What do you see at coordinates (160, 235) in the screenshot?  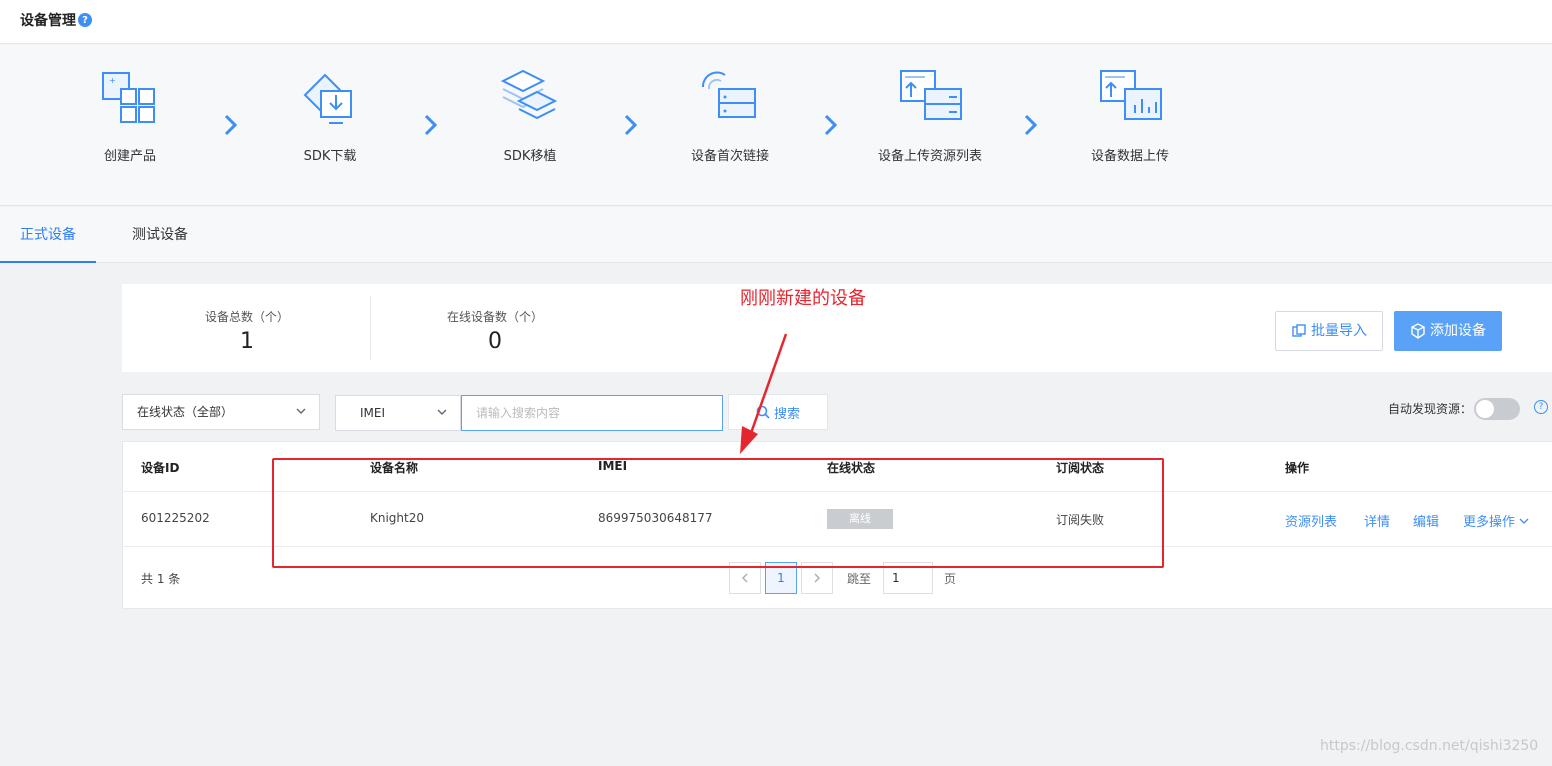 I see `tab-test-devices: 测试设备` at bounding box center [160, 235].